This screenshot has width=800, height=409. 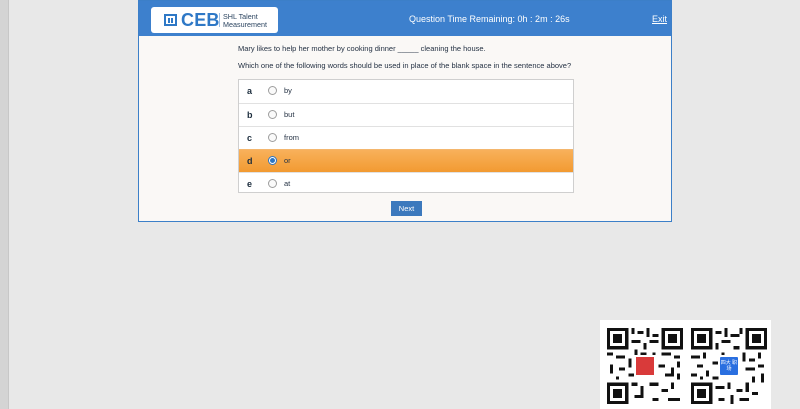 What do you see at coordinates (250, 91) in the screenshot?
I see `option-letter: a` at bounding box center [250, 91].